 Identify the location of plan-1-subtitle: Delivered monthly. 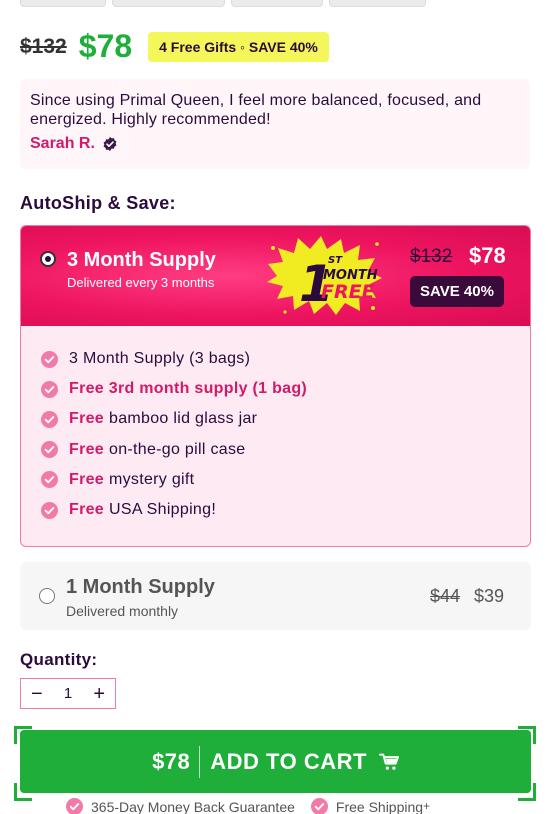
(122, 611).